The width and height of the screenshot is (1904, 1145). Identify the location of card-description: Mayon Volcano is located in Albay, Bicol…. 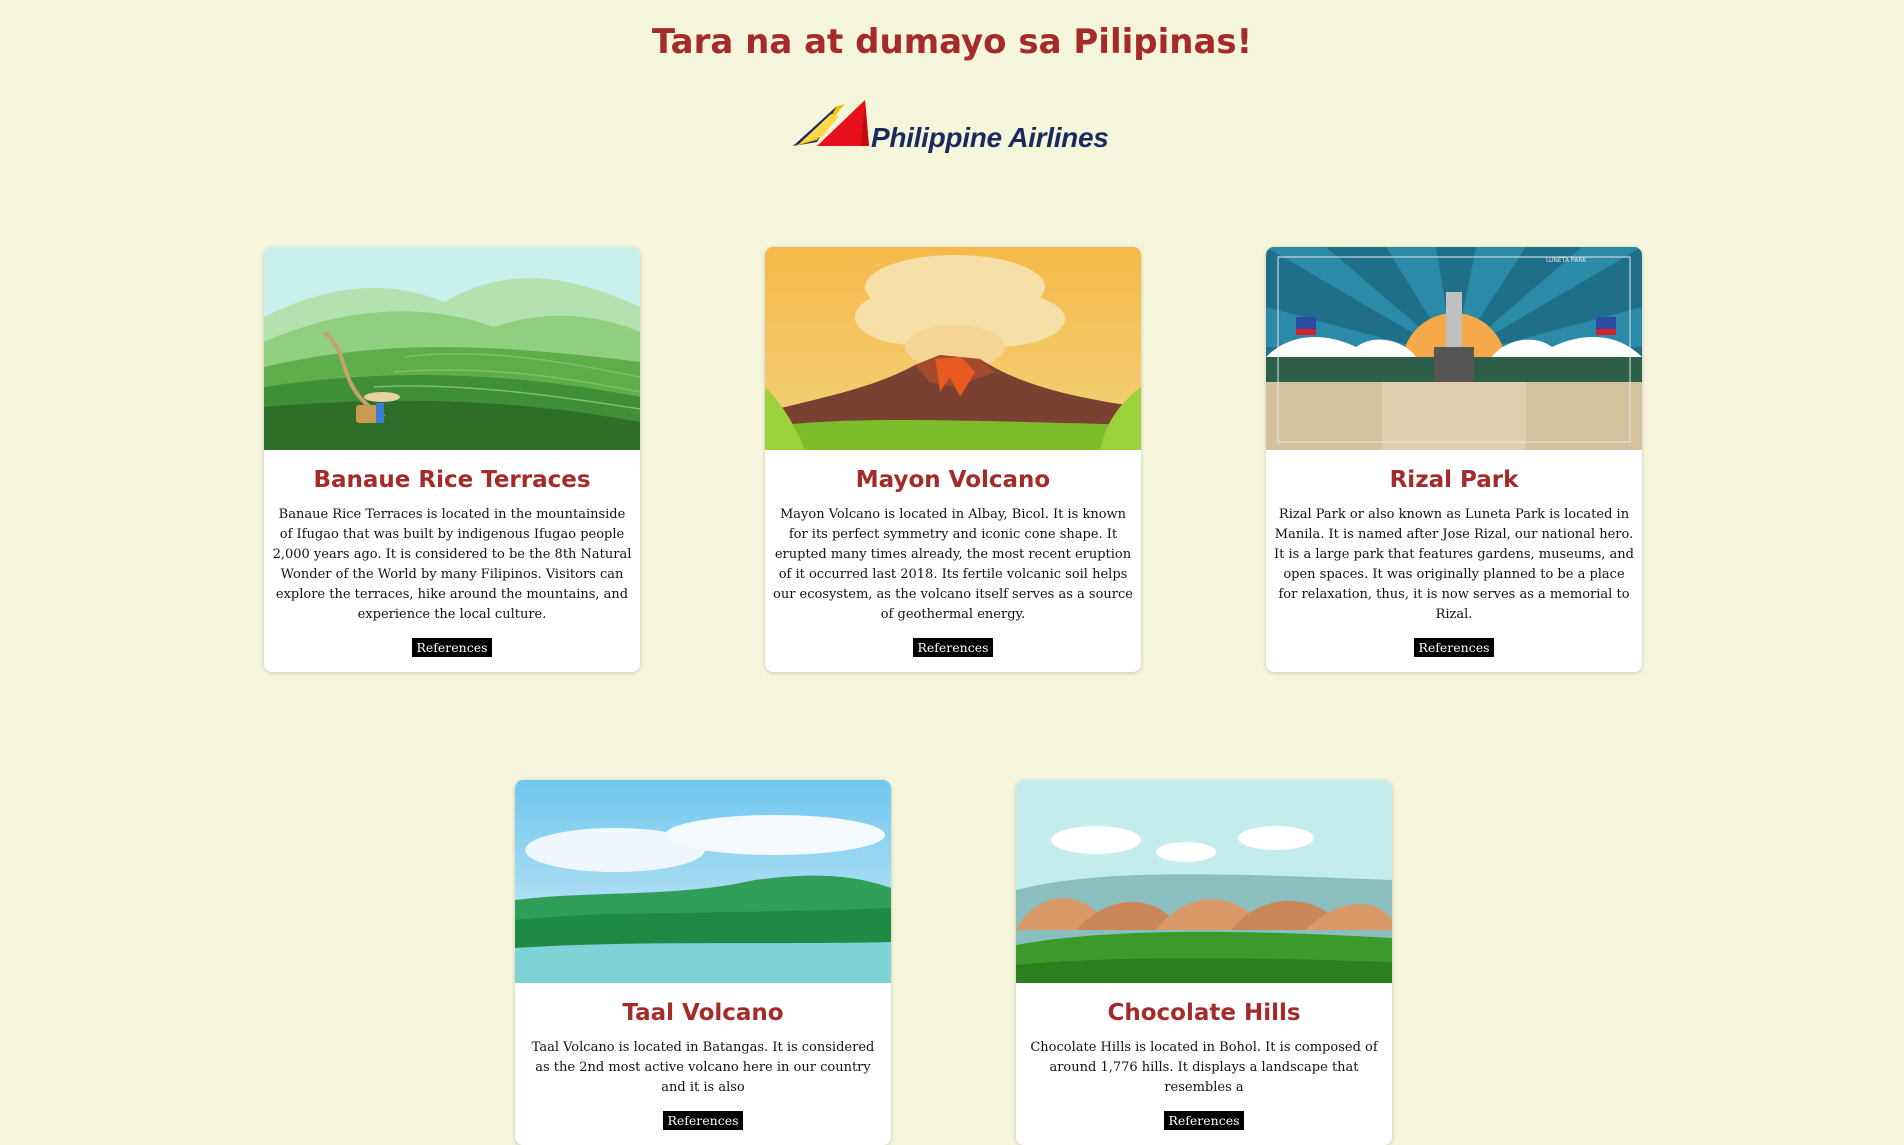
(953, 564).